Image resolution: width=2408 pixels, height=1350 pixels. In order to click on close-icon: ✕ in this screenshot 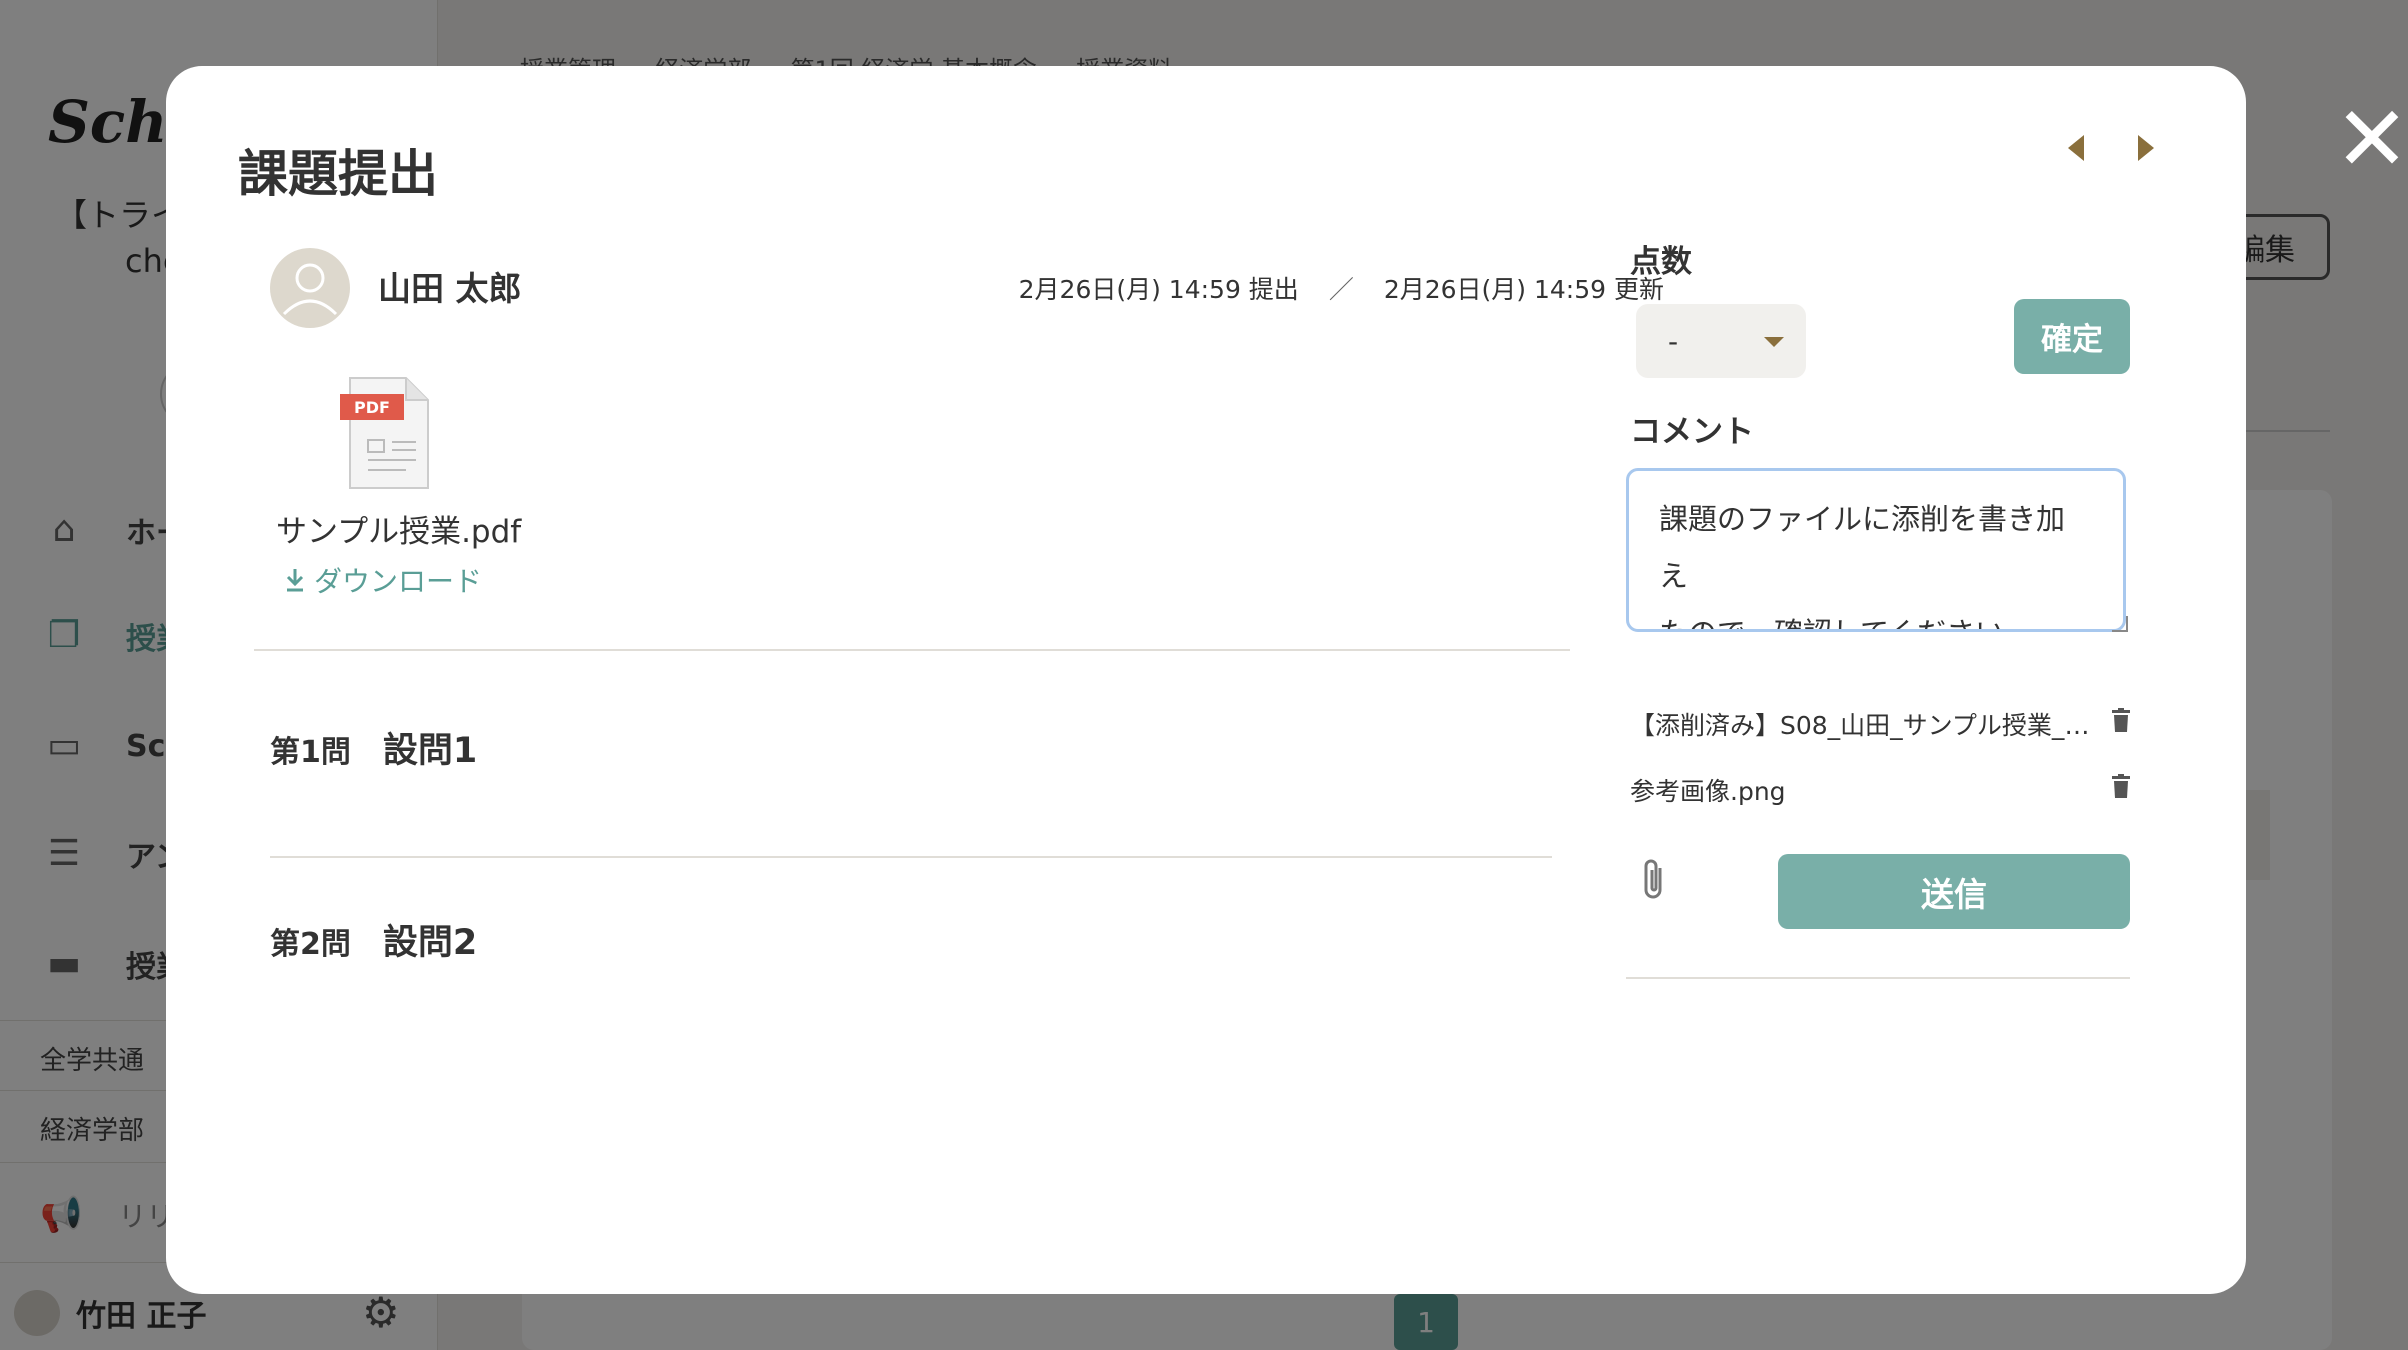, I will do `click(2370, 140)`.